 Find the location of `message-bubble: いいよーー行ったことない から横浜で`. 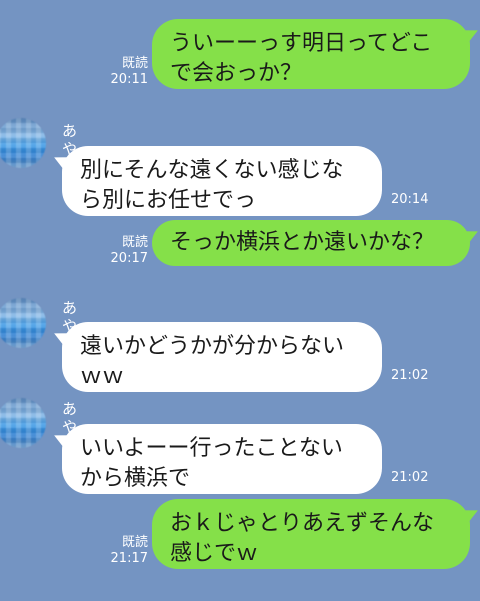

message-bubble: いいよーー行ったことない から横浜で is located at coordinates (222, 459).